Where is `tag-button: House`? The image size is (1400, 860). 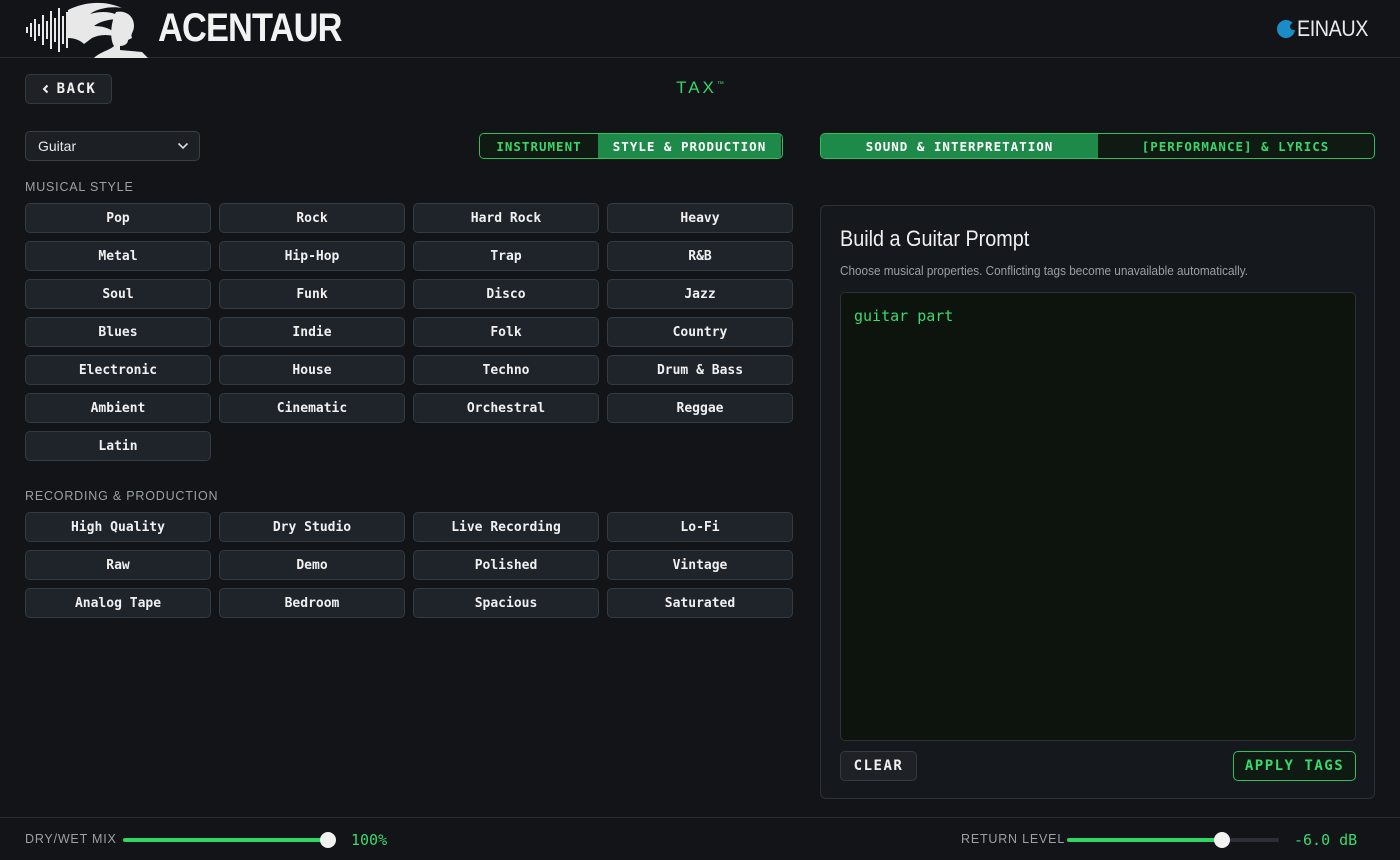
tag-button: House is located at coordinates (312, 370).